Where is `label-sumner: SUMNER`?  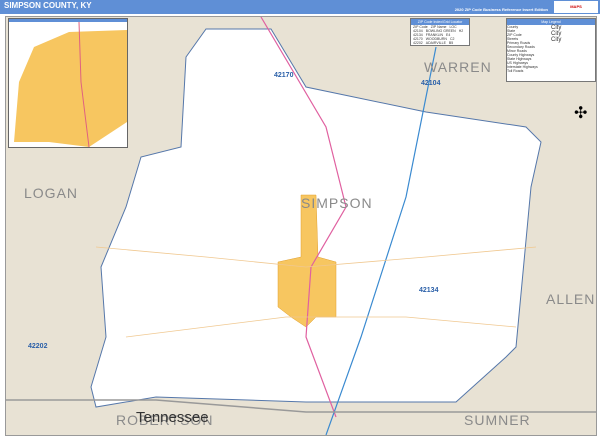 label-sumner: SUMNER is located at coordinates (497, 420).